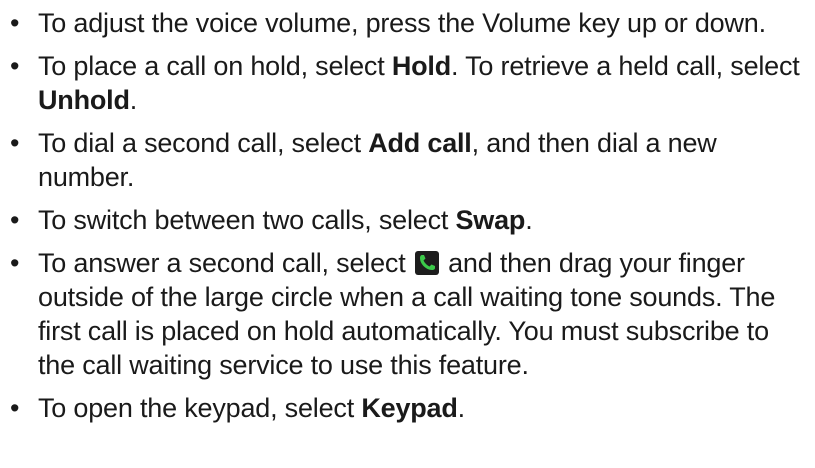  Describe the element at coordinates (225, 263) in the screenshot. I see `item-text: To answer a second call, select` at that location.